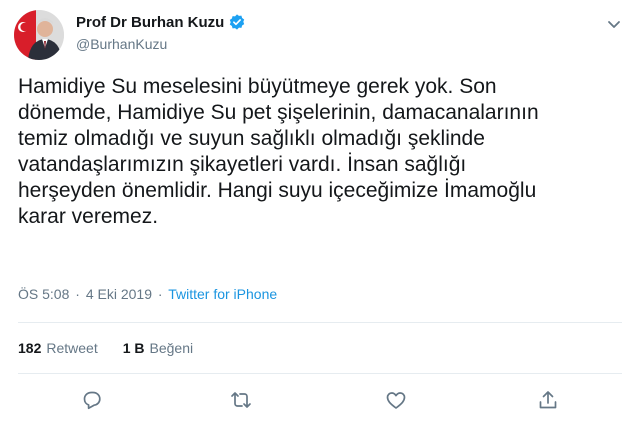 The image size is (640, 425). I want to click on share-icon, so click(548, 400).